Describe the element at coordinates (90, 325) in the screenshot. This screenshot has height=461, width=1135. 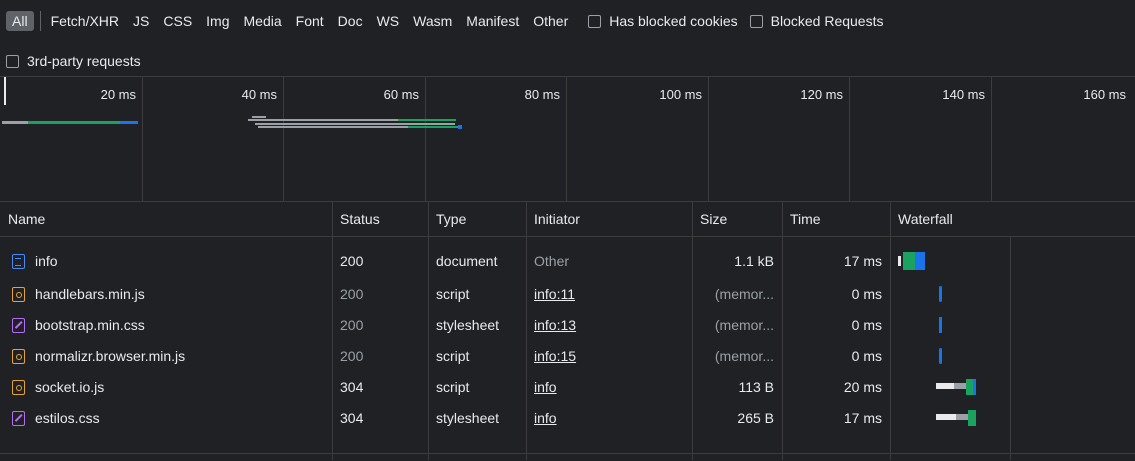
I see `request-name: bootstrap.min.css` at that location.